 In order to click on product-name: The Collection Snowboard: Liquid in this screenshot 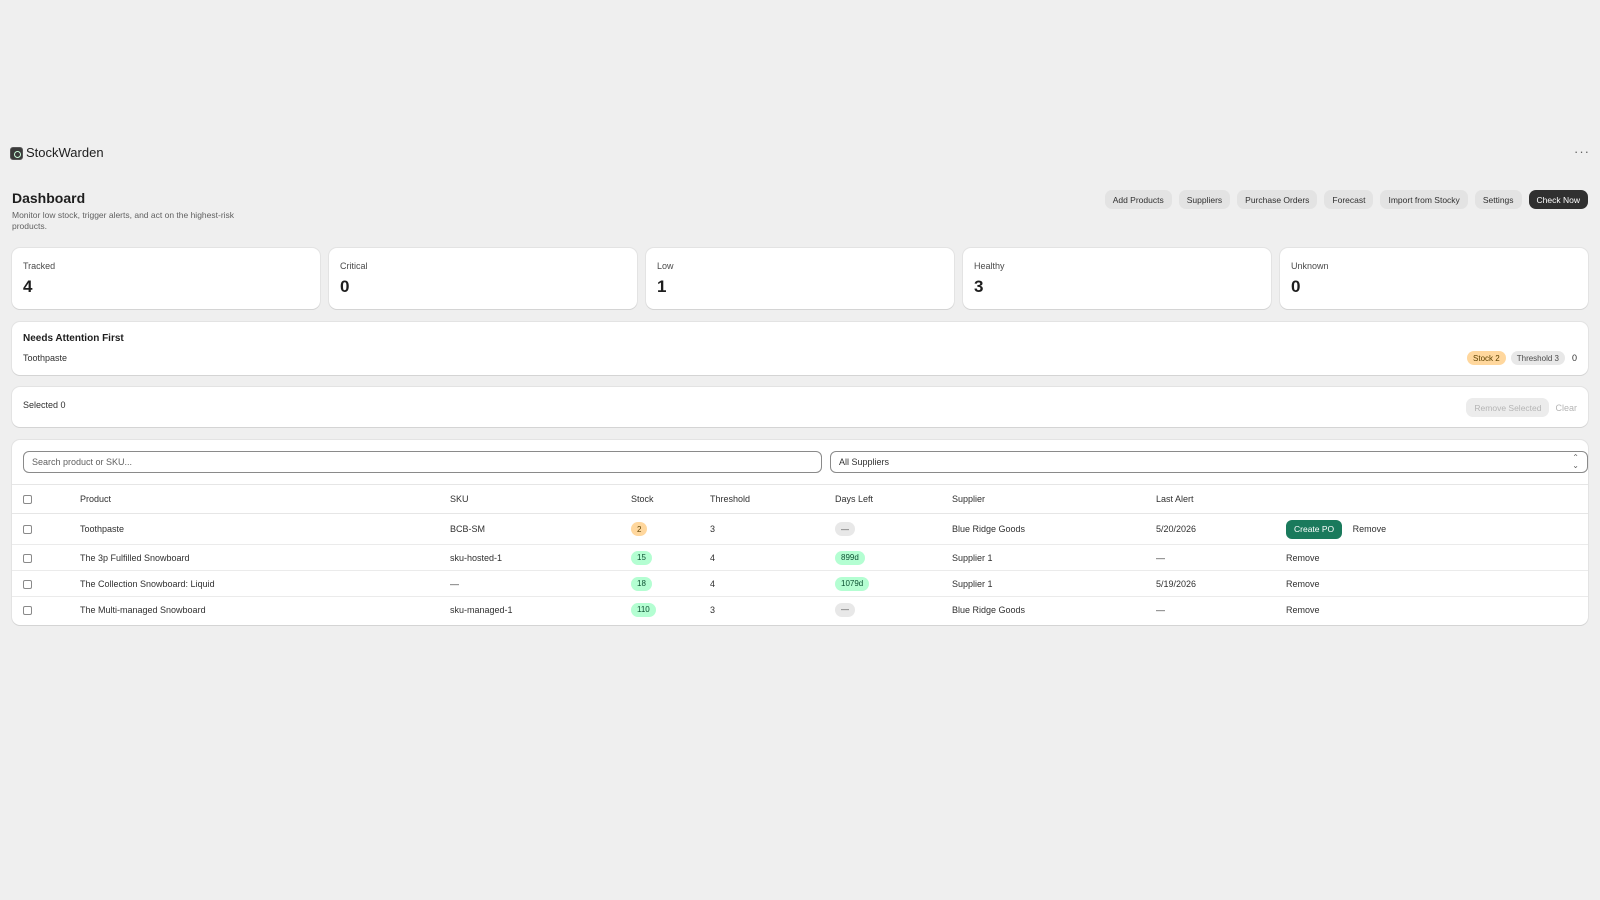, I will do `click(265, 583)`.